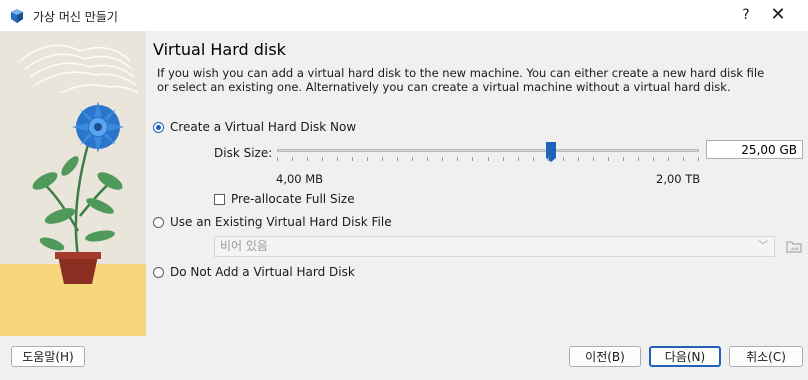 This screenshot has width=808, height=380. Describe the element at coordinates (746, 15) in the screenshot. I see `help-icon: ?` at that location.